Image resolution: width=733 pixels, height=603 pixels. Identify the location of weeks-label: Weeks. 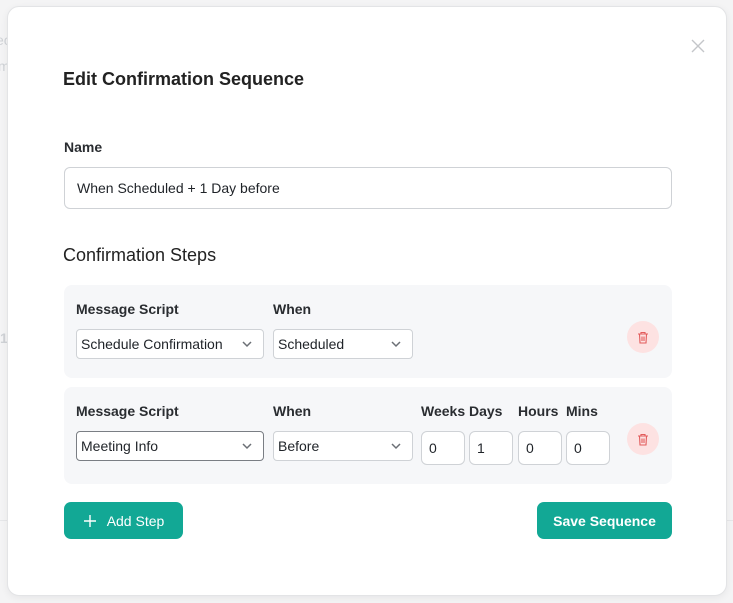
(443, 411).